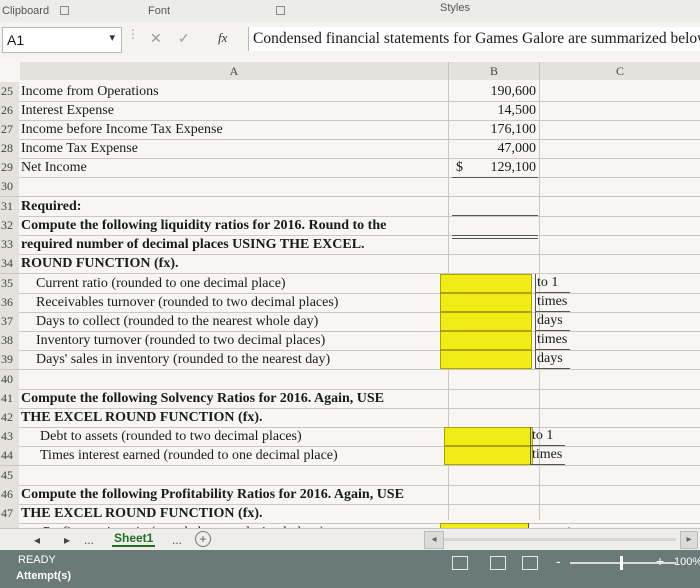  I want to click on row-number: 39, so click(9, 359).